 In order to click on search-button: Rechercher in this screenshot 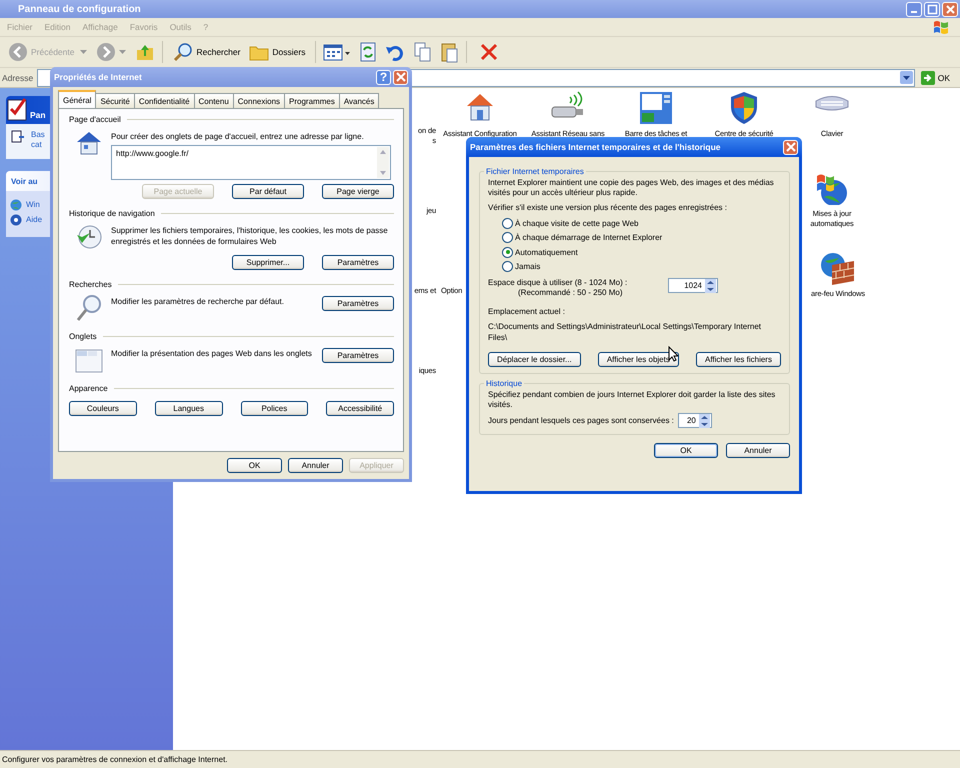, I will do `click(207, 52)`.